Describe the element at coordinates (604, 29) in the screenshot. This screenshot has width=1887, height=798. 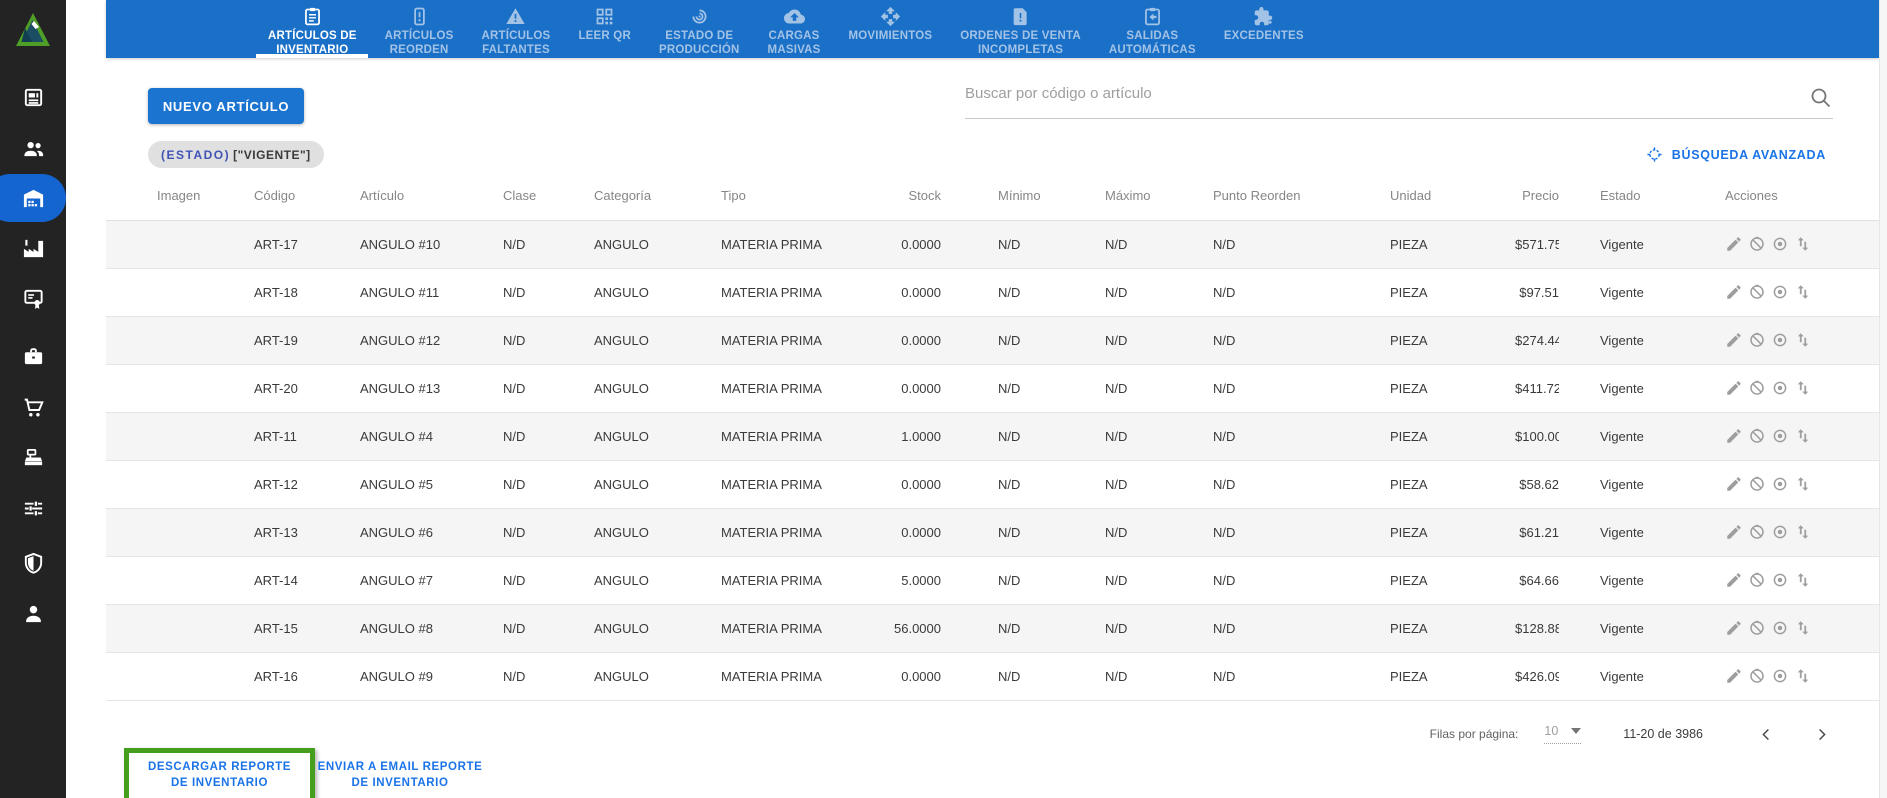
I see `tab-leer-qr: LEER QR` at that location.